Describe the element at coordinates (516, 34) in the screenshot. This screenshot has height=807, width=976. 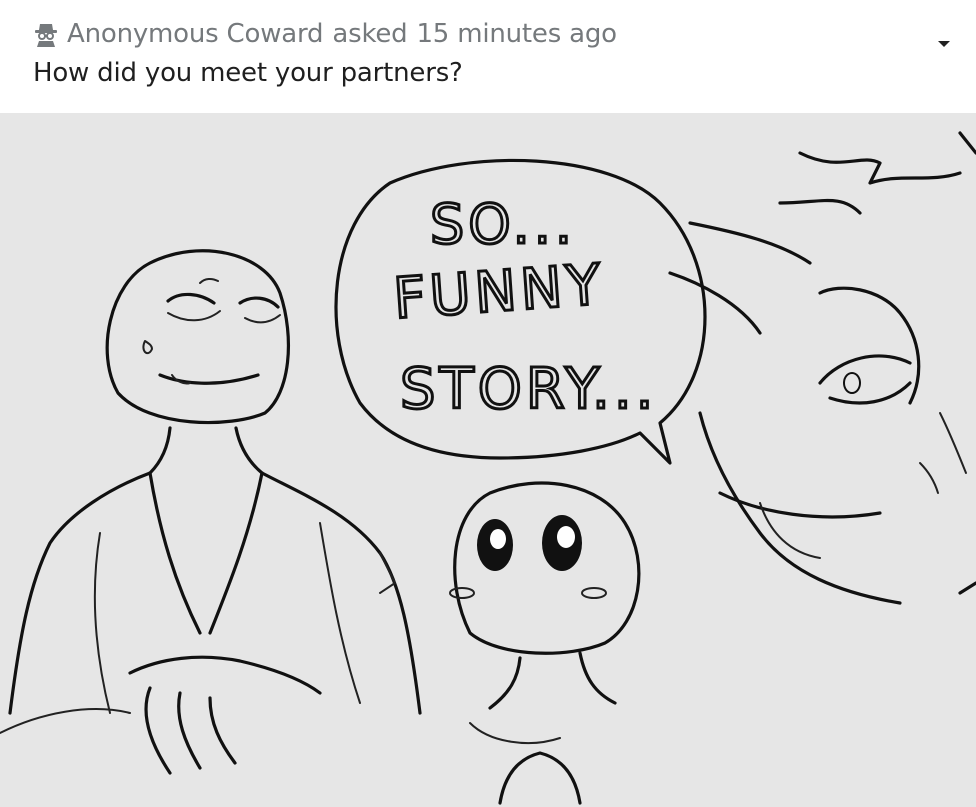
I see `timestamp: 15 minutes ago` at that location.